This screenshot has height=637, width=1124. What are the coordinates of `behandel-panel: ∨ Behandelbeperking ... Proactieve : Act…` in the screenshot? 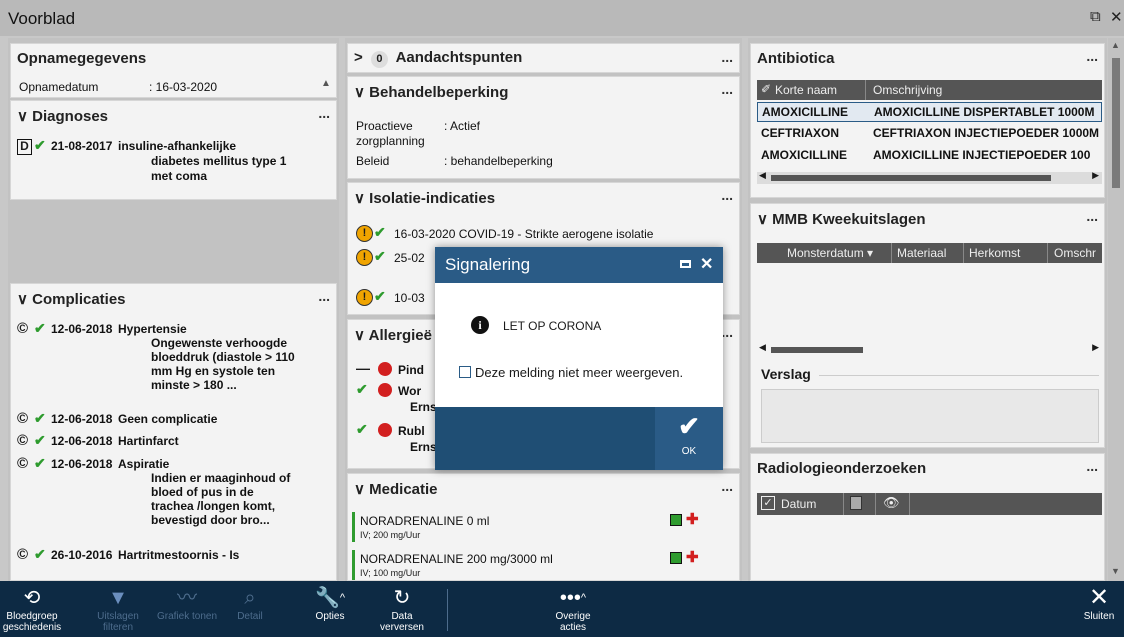 It's located at (543, 127).